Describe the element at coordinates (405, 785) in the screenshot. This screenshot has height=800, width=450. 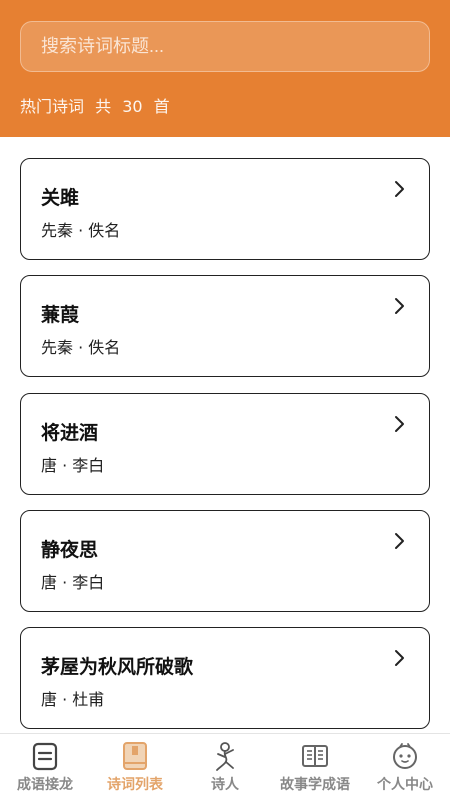
I see `tab-label: 个人中心` at that location.